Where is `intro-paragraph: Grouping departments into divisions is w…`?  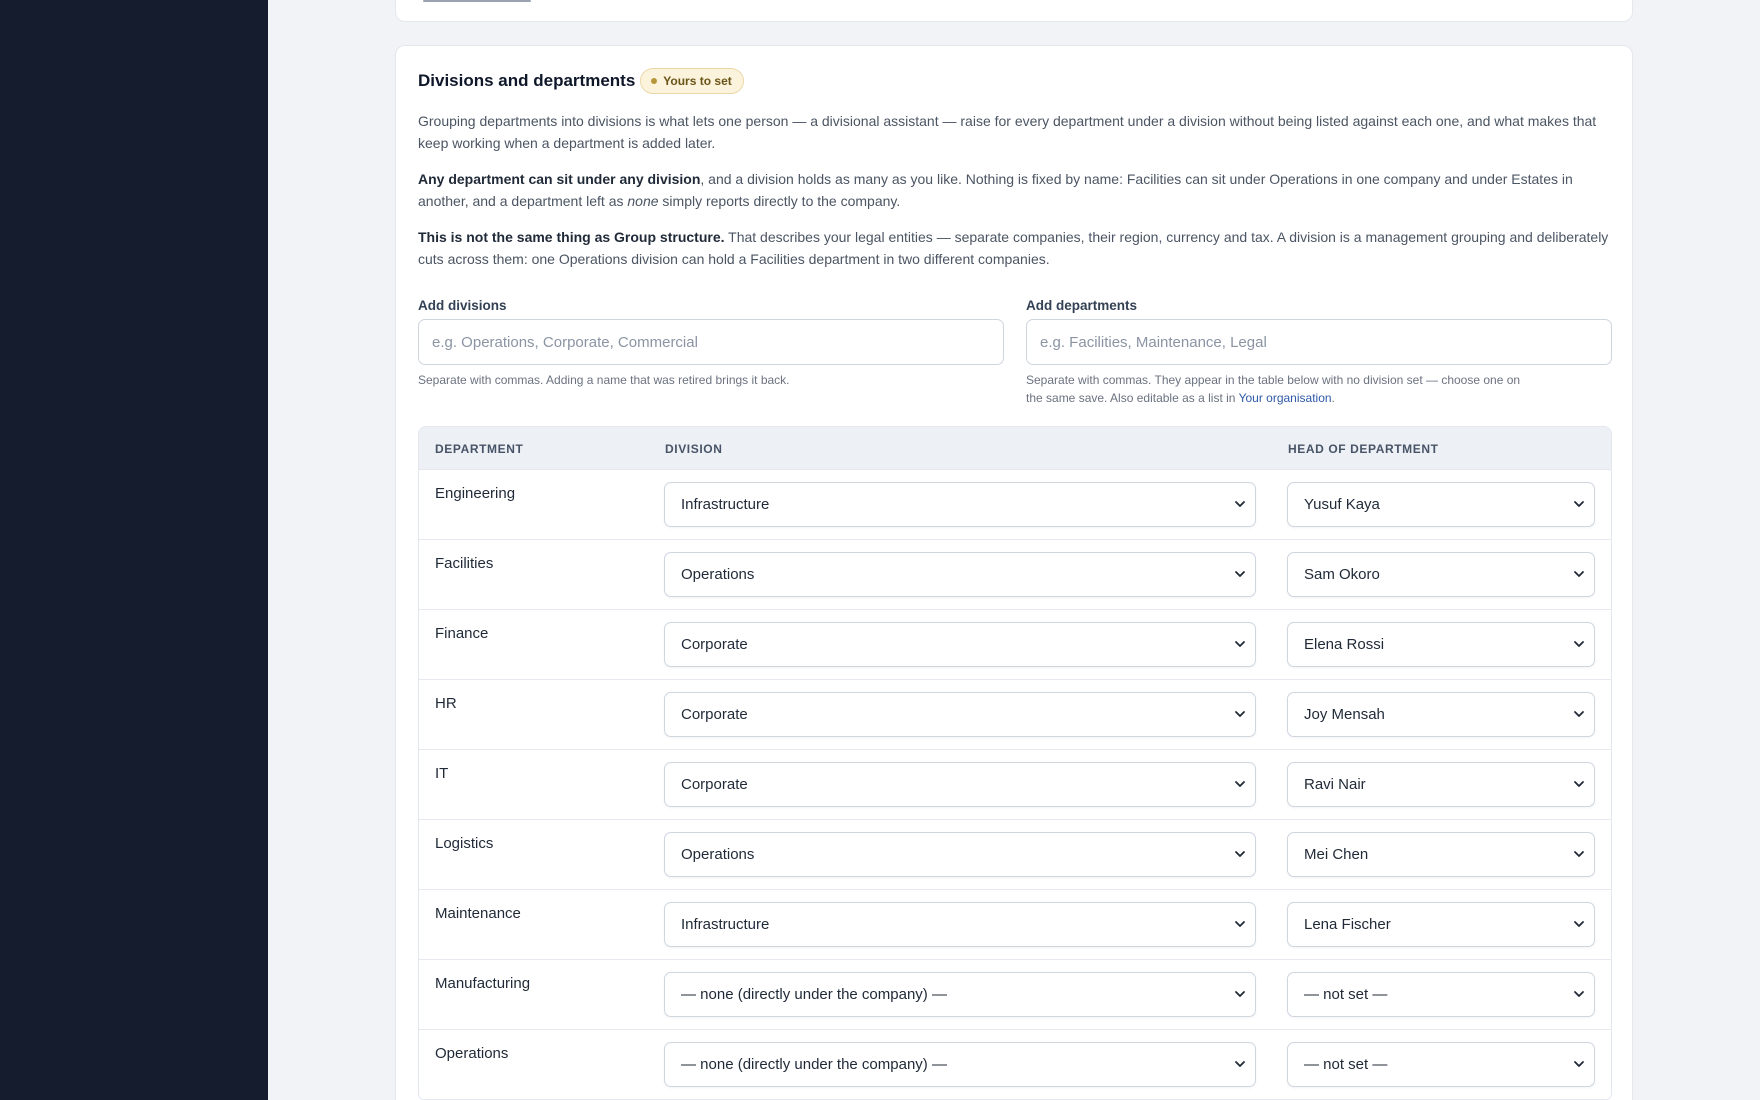 intro-paragraph: Grouping departments into divisions is w… is located at coordinates (1007, 132).